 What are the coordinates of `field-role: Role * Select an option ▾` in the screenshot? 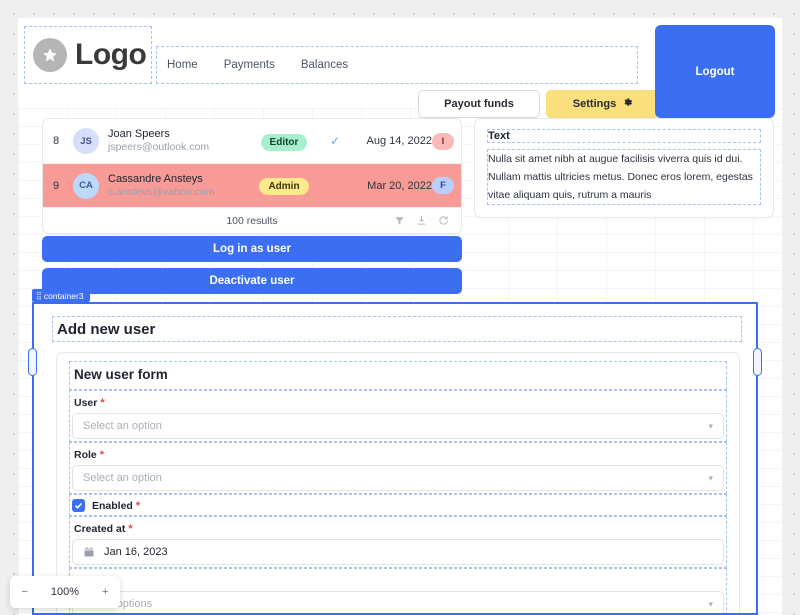 It's located at (398, 468).